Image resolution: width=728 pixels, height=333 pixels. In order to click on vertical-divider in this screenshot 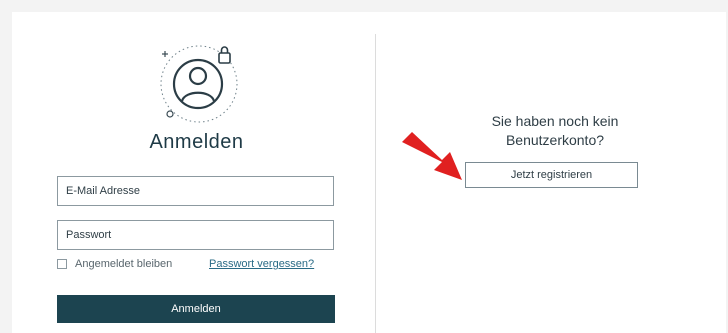, I will do `click(375, 183)`.